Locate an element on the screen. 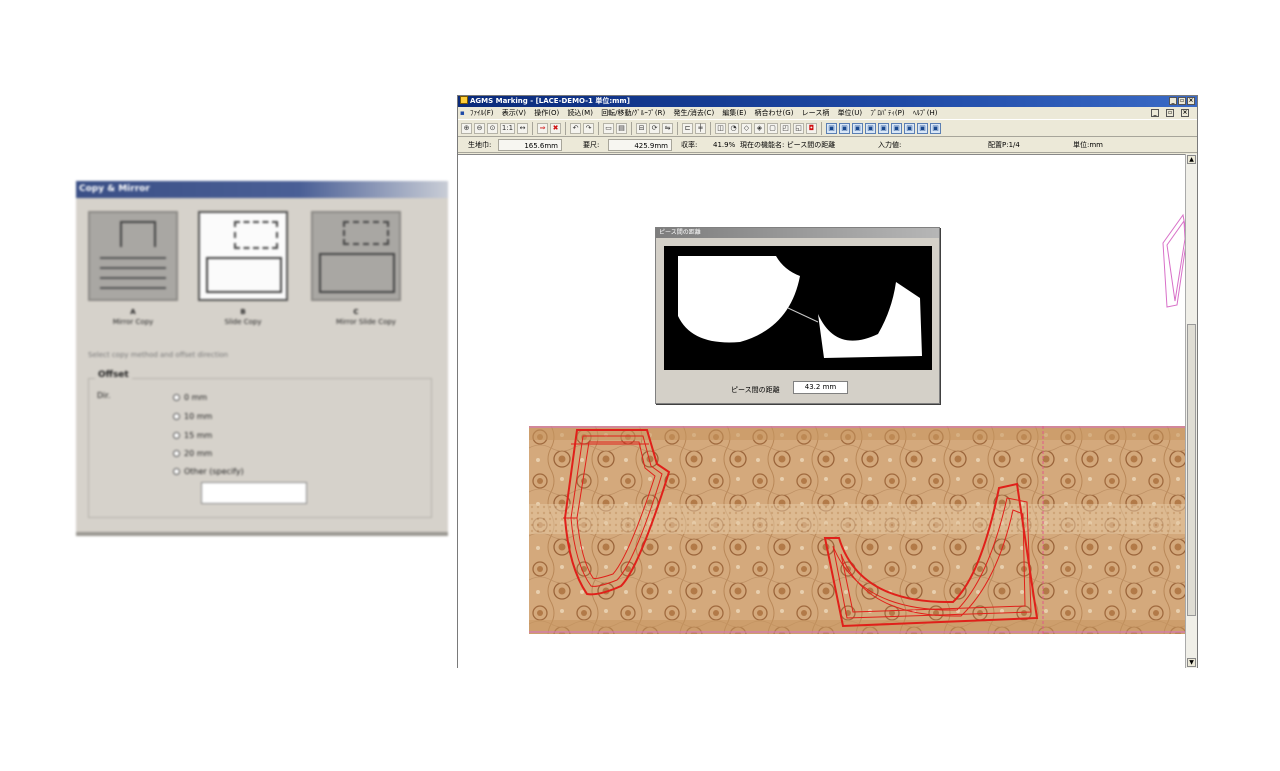 The image size is (1280, 771). zoom-out-icon: ⊖ is located at coordinates (479, 128).